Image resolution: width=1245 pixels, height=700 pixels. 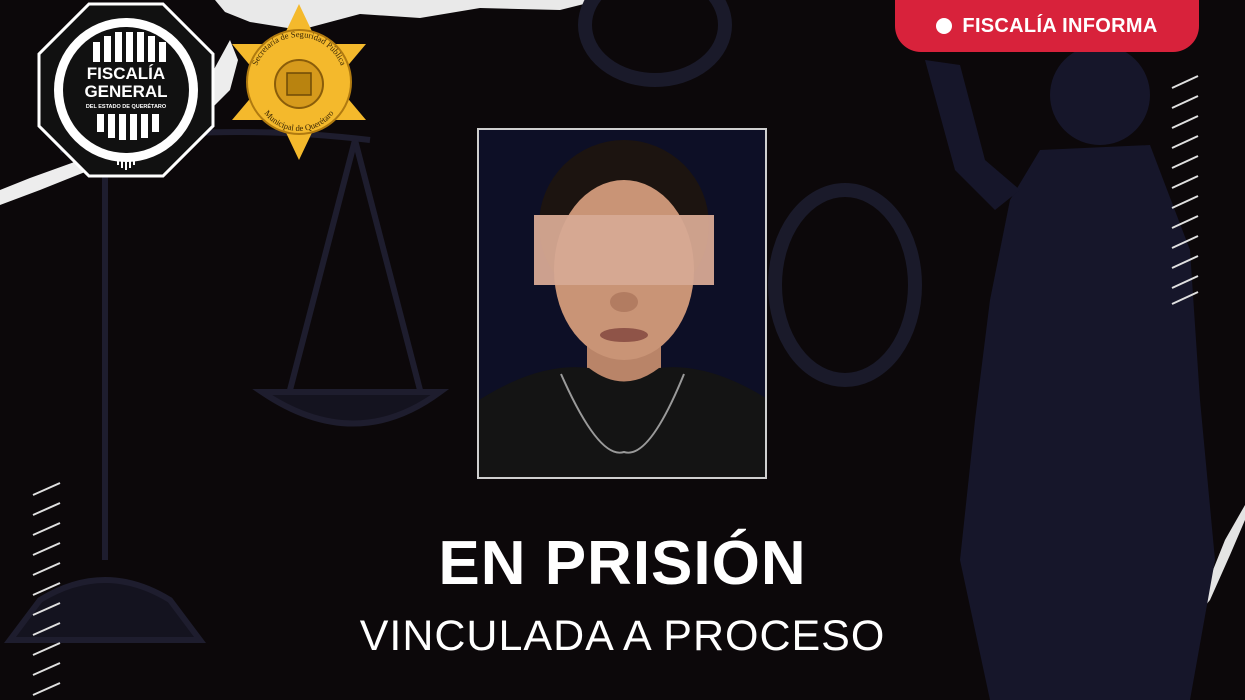 I want to click on mugshot-image, so click(x=622, y=303).